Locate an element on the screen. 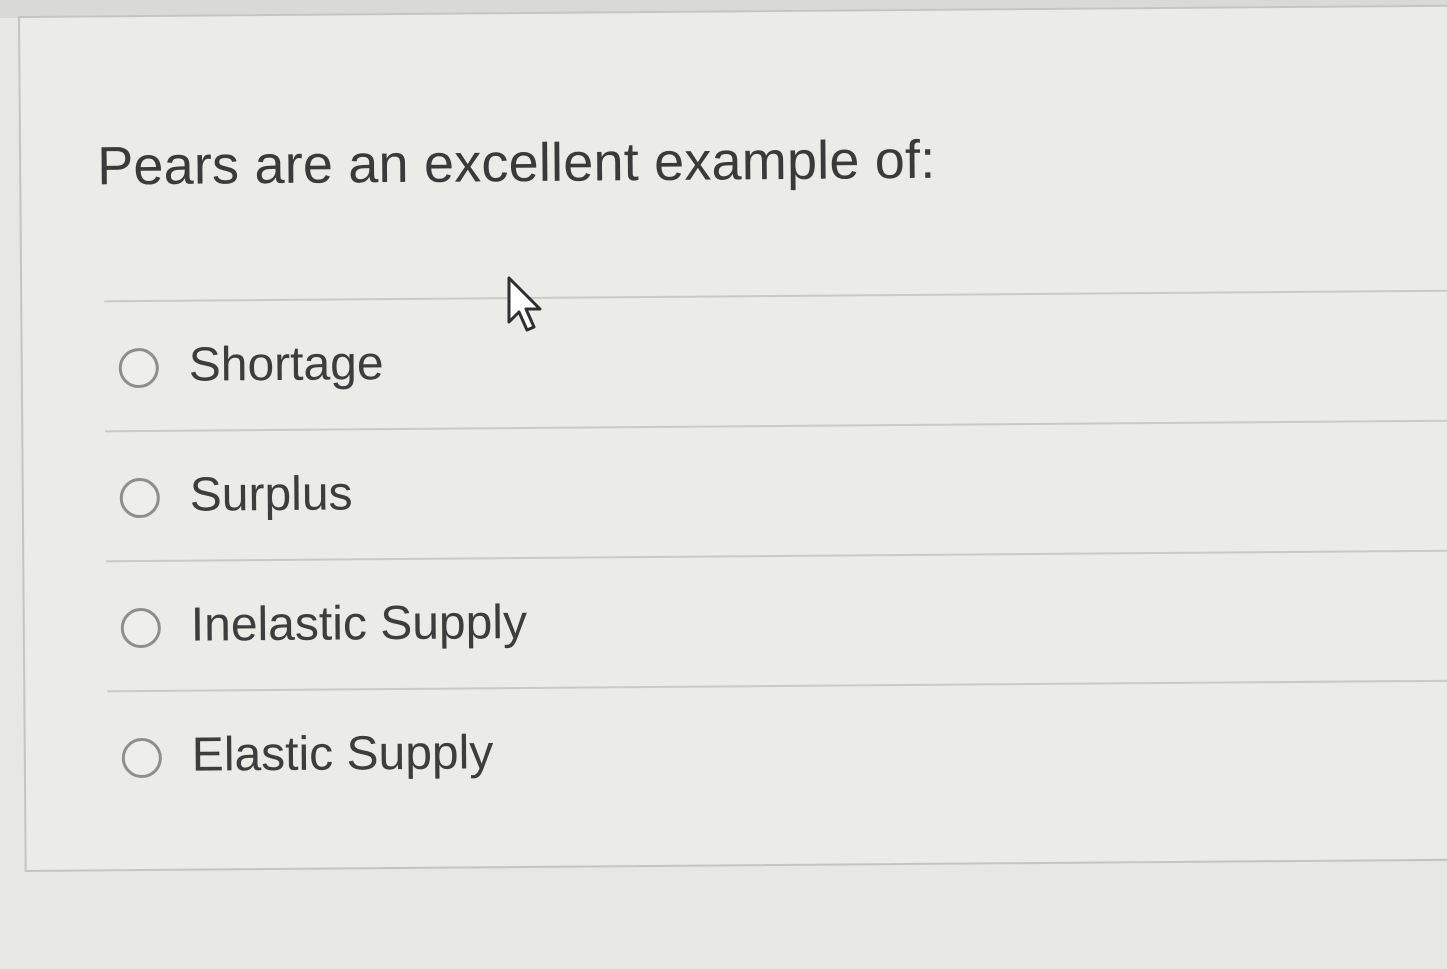 Image resolution: width=1447 pixels, height=969 pixels. answer-label: Elastic Supply is located at coordinates (343, 753).